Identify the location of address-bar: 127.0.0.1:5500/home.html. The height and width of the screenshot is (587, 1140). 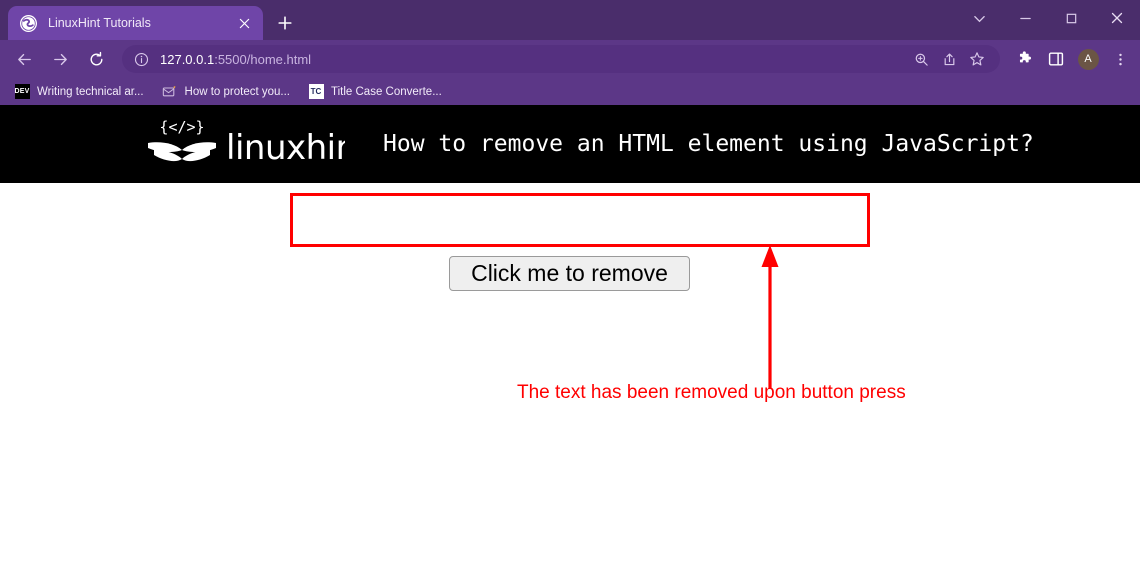
(561, 59).